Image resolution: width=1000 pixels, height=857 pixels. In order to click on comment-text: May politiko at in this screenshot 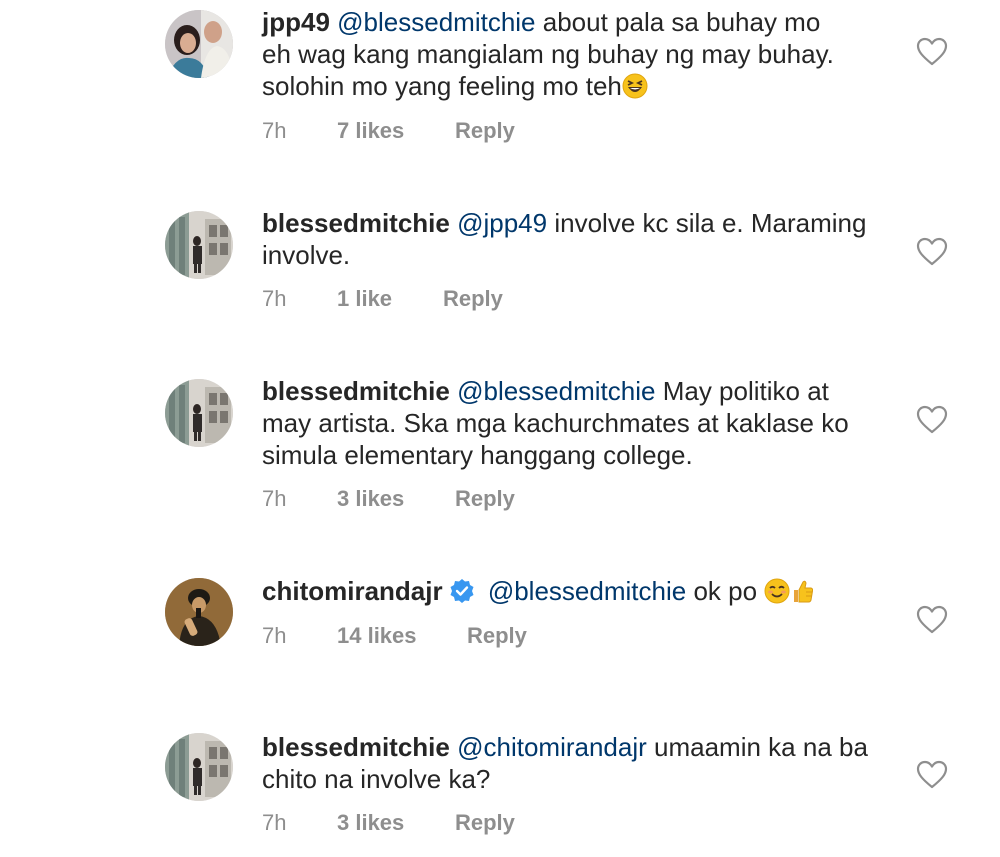, I will do `click(745, 391)`.